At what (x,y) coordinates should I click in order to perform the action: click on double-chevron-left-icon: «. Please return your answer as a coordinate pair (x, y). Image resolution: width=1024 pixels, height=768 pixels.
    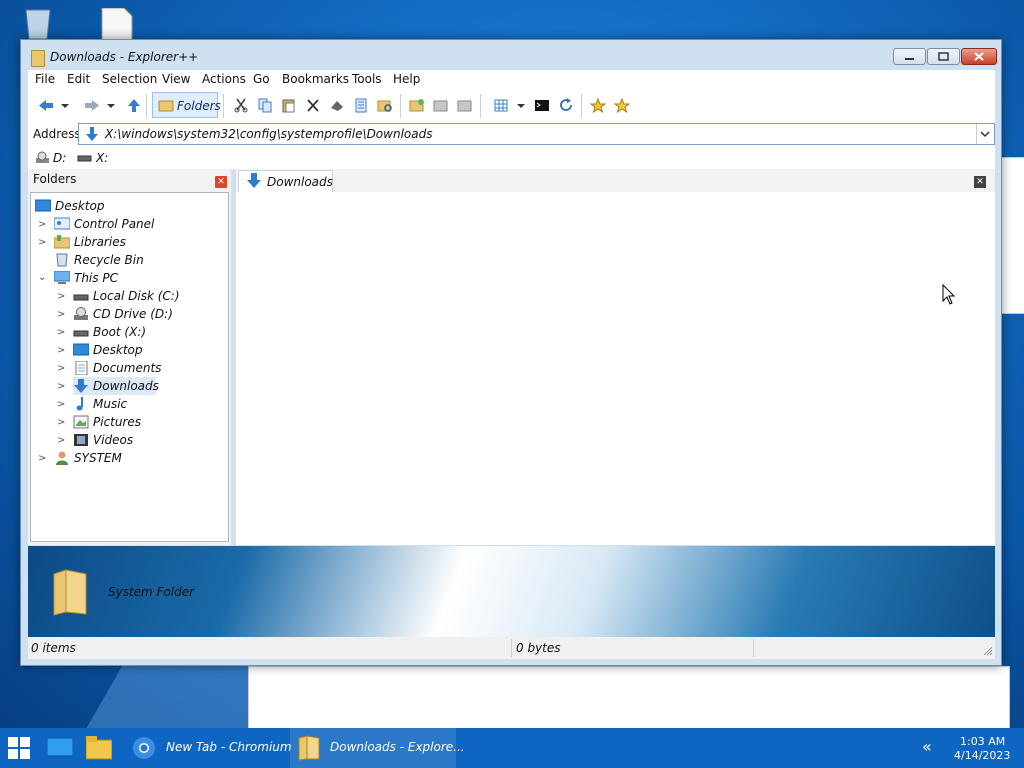
    Looking at the image, I should click on (927, 746).